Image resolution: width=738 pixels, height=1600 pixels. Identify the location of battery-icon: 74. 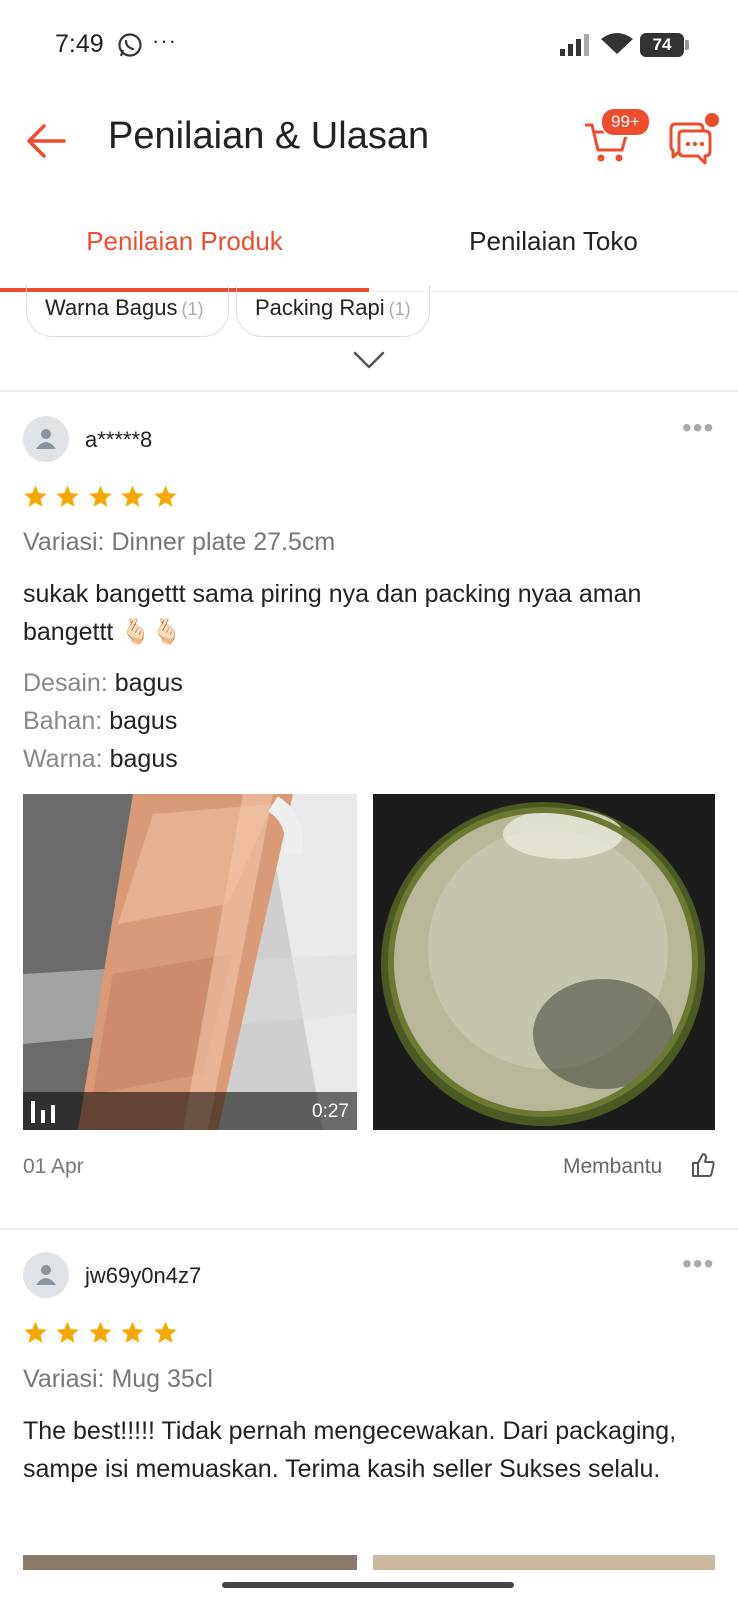
(664, 45).